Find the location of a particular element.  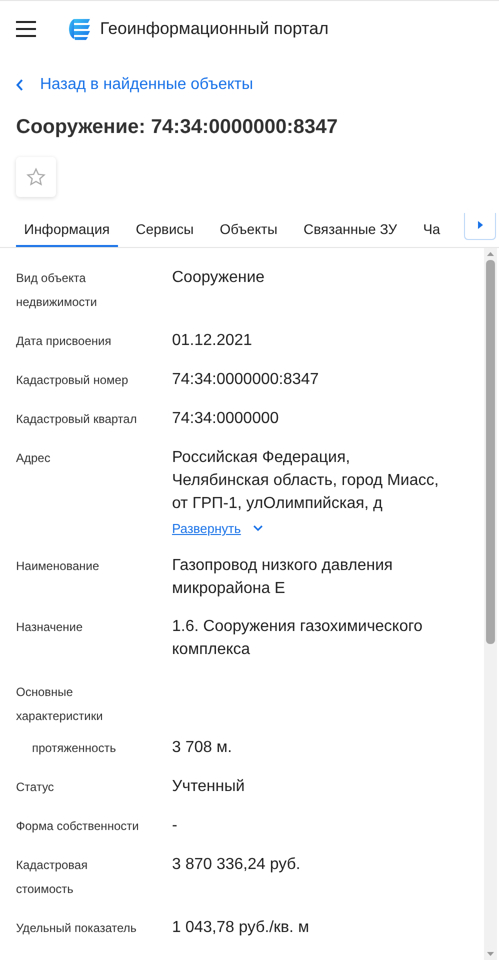

page-title: Сооружение: 74:34:0000000:8347 is located at coordinates (177, 127).